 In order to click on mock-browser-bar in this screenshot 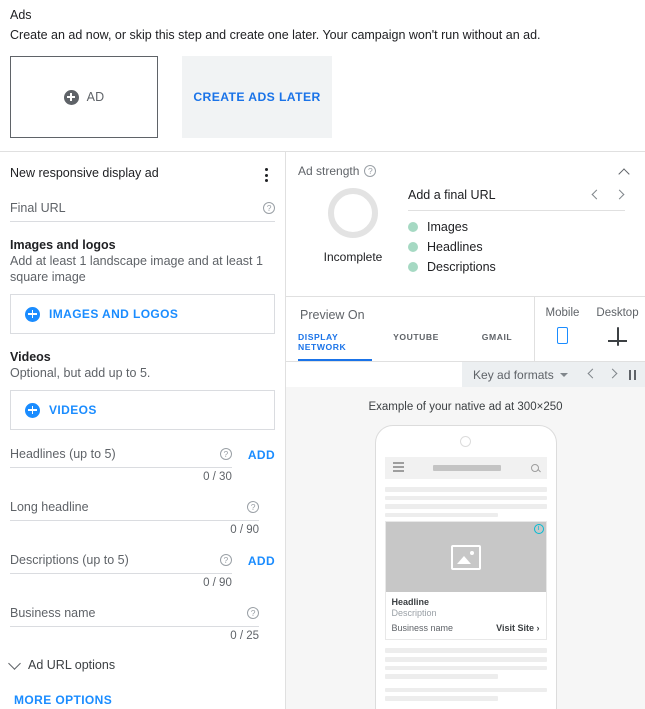, I will do `click(465, 468)`.